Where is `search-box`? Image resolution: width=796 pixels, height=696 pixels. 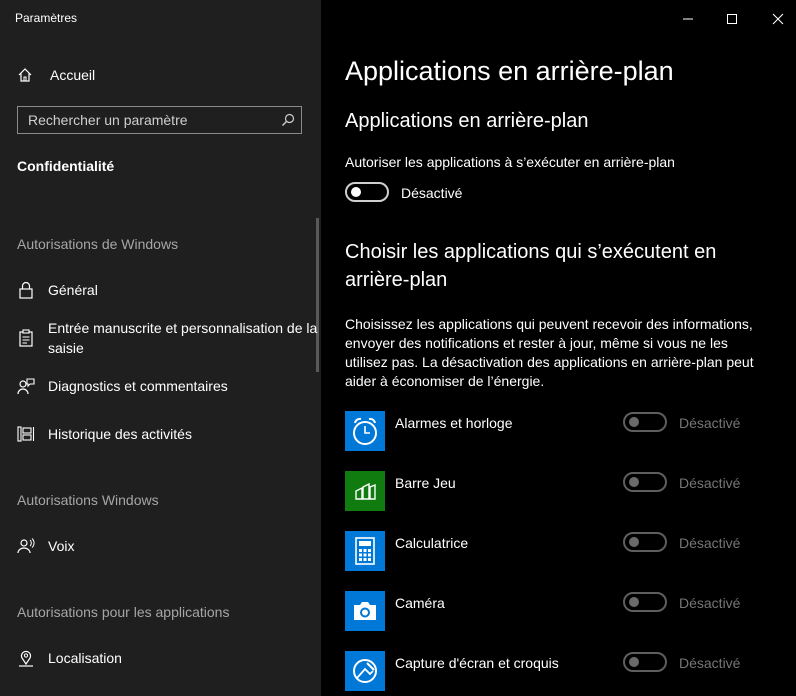 search-box is located at coordinates (159, 120).